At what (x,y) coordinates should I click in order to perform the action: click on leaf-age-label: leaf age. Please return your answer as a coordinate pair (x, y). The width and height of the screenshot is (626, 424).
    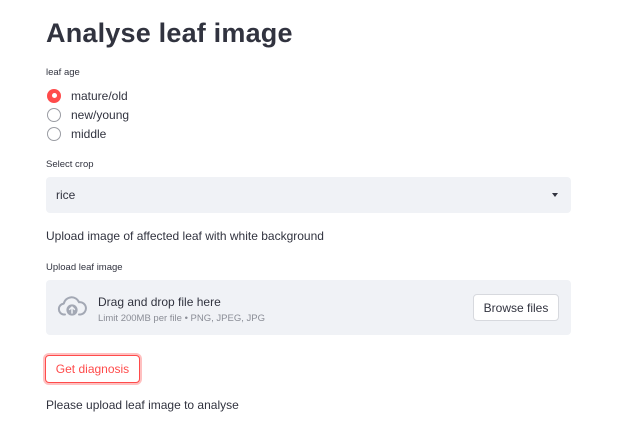
    Looking at the image, I should click on (63, 72).